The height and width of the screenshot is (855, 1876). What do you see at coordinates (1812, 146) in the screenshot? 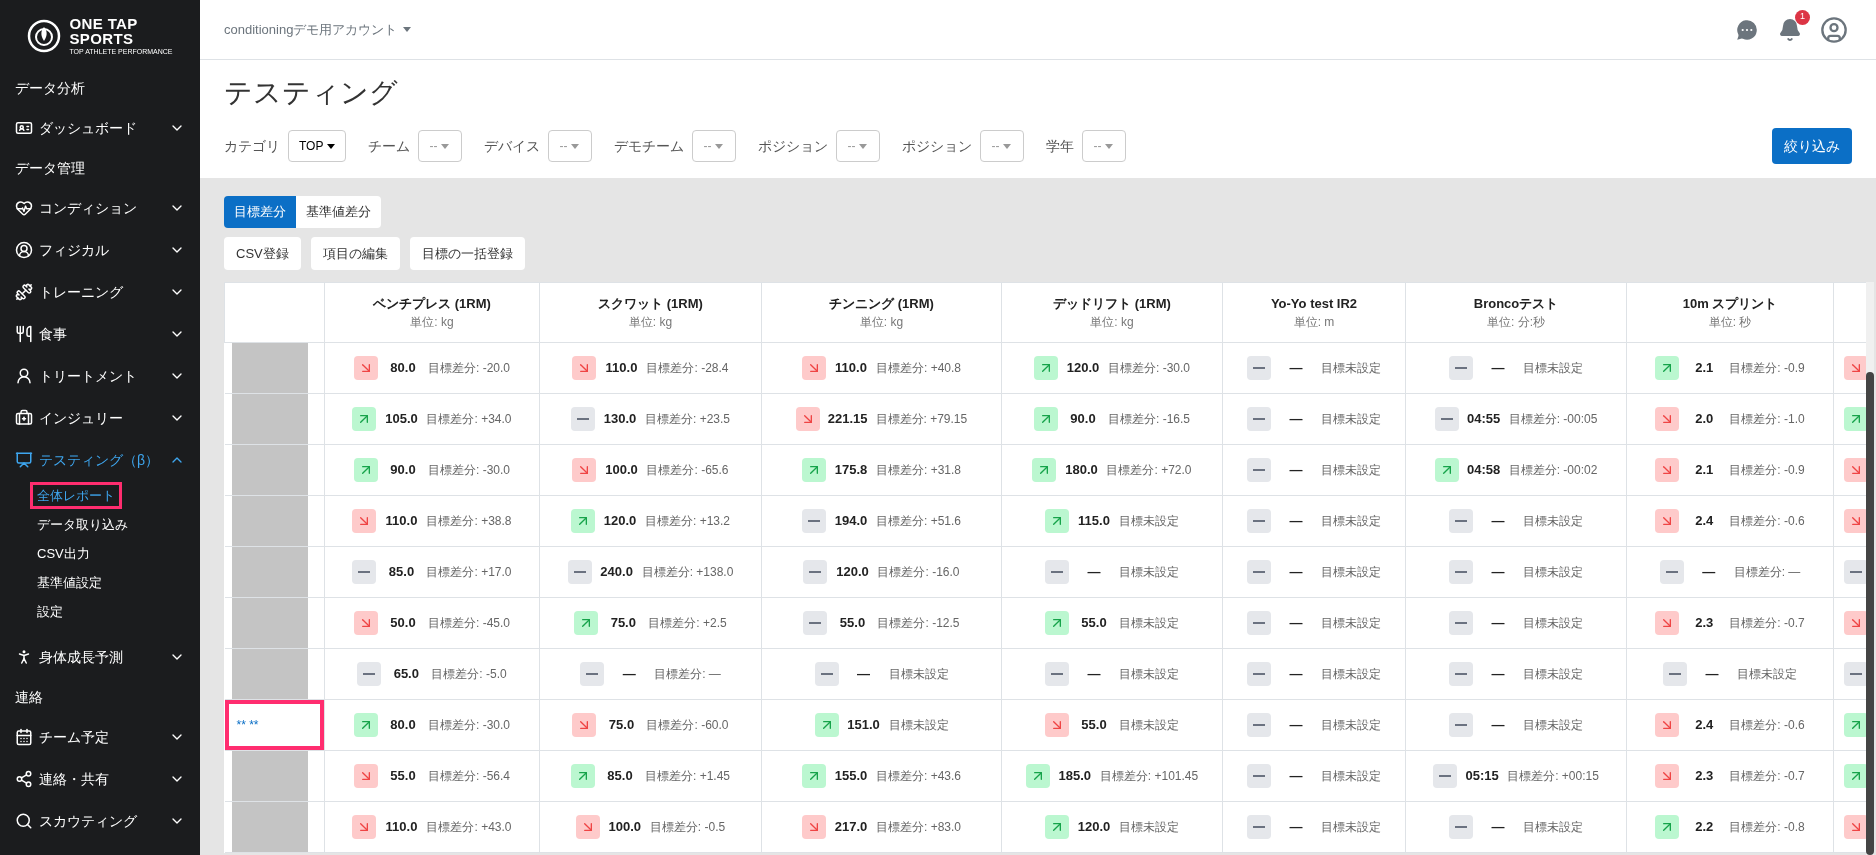
I see `filter-button: 絞り込み` at bounding box center [1812, 146].